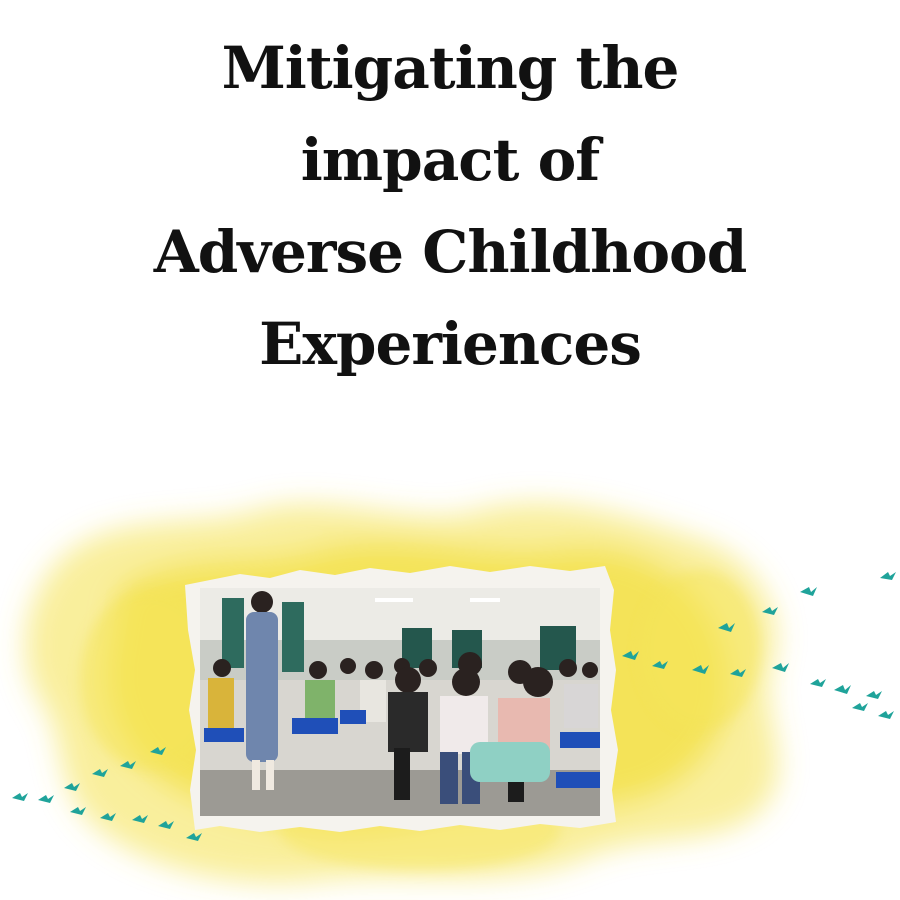  What do you see at coordinates (450, 252) in the screenshot?
I see `title-line-3: Adverse Childhood` at bounding box center [450, 252].